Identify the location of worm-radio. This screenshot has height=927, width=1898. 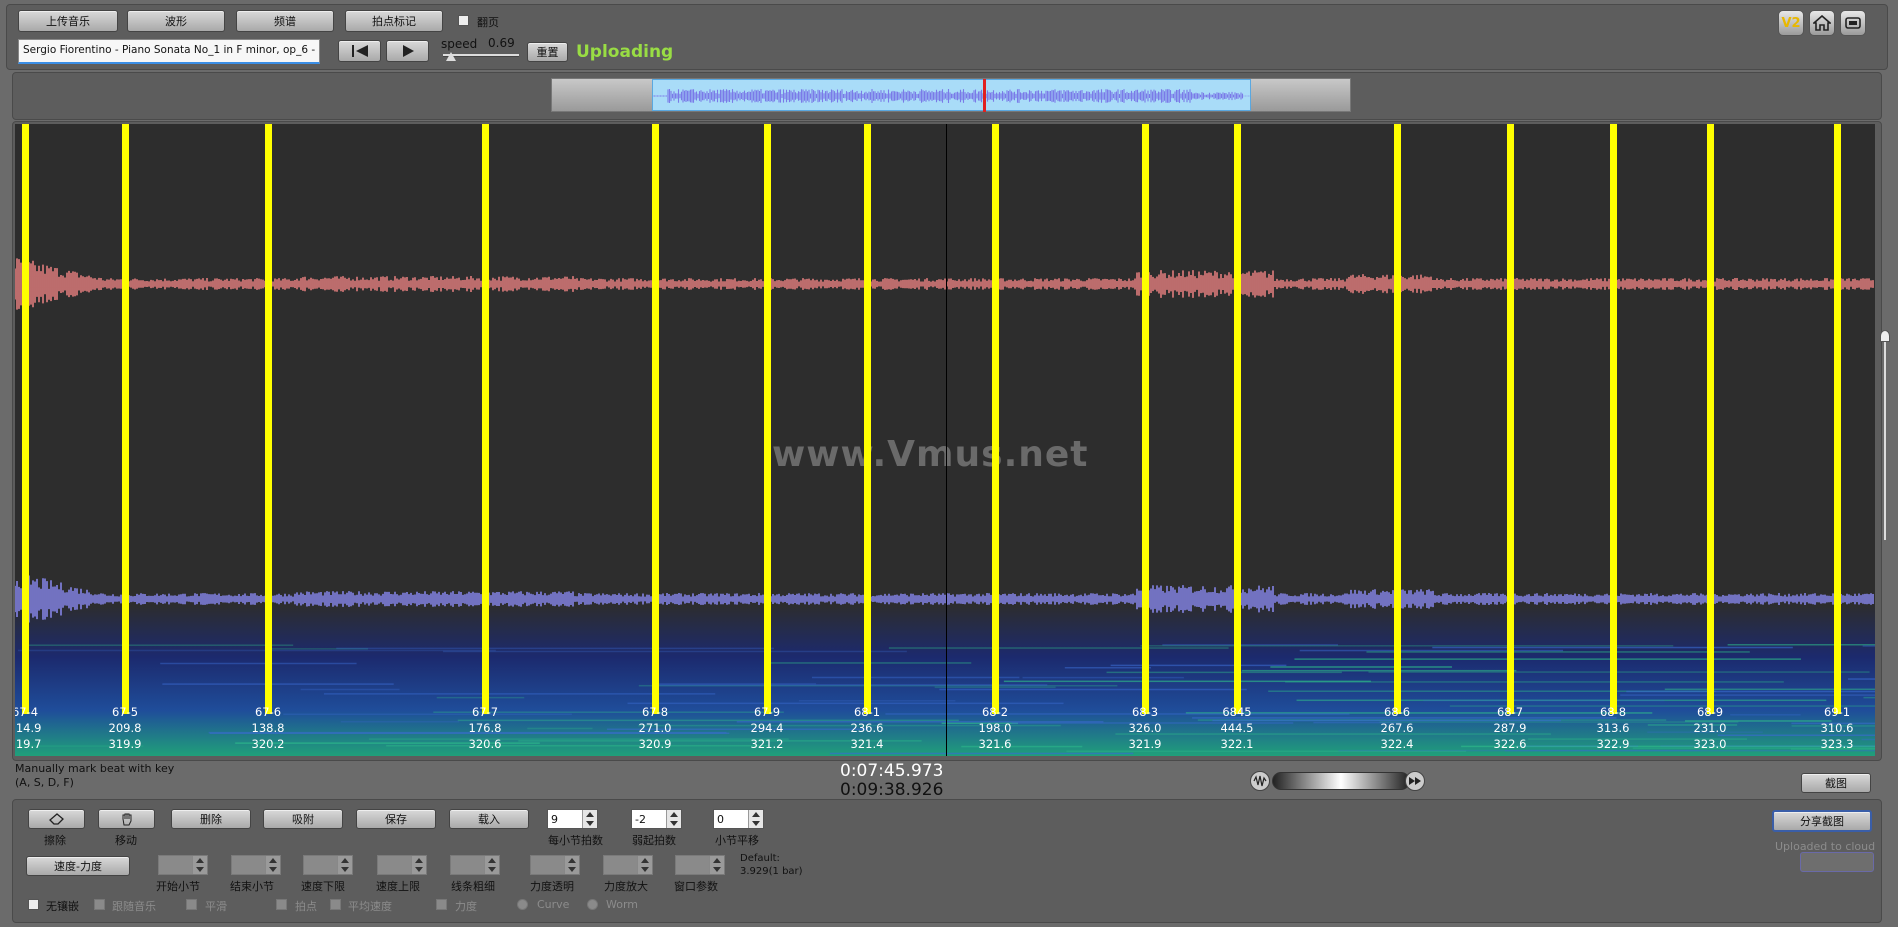
(592, 904).